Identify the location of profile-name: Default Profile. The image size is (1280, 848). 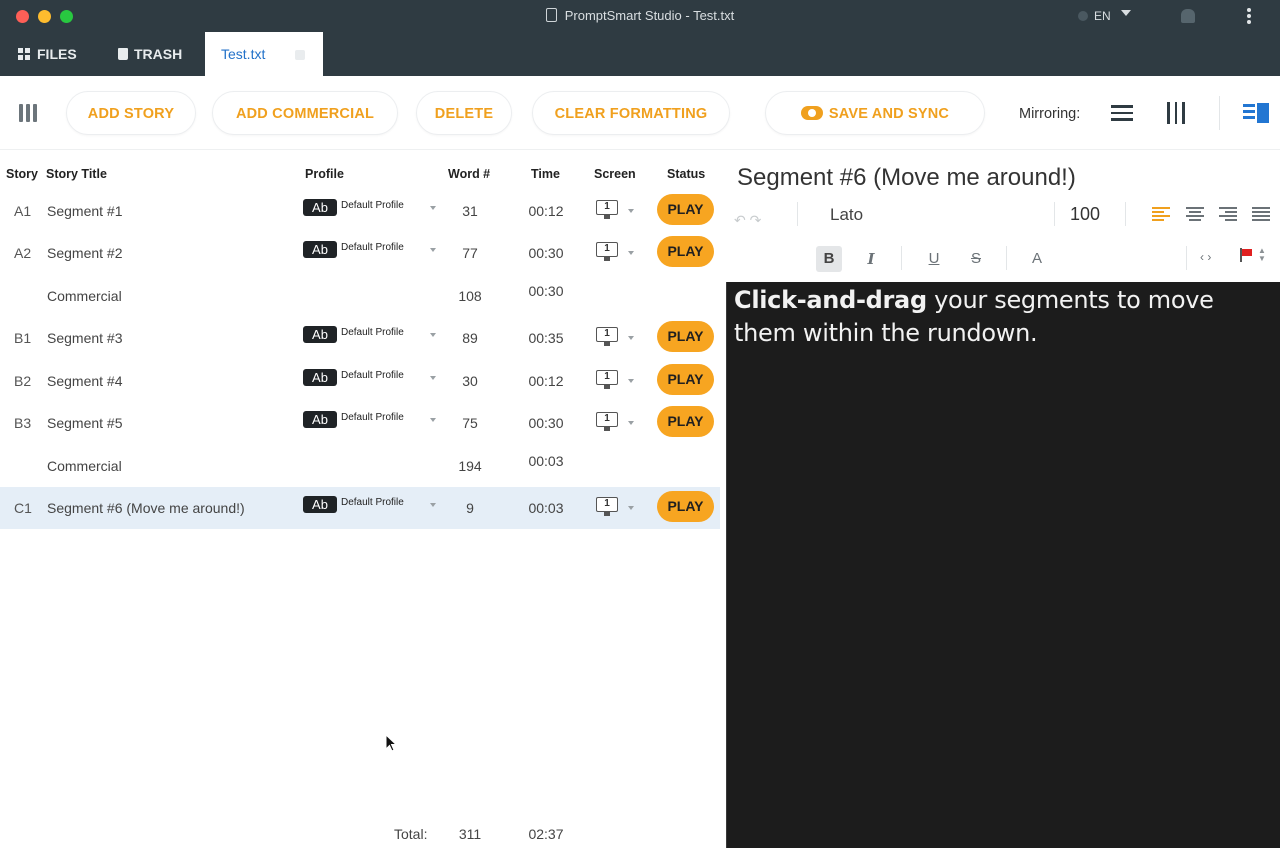
(372, 247).